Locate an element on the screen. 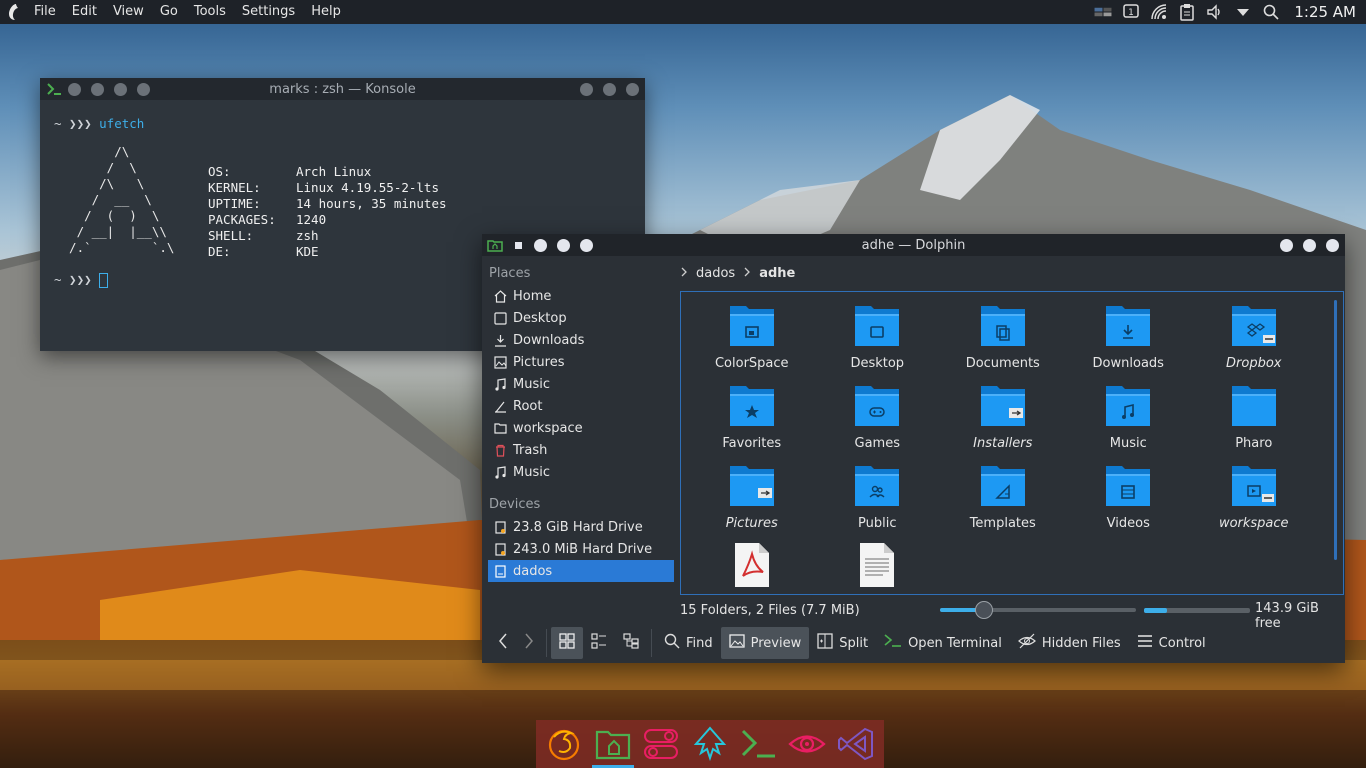 This screenshot has height=768, width=1366. visual-studio-code-icon is located at coordinates (856, 744).